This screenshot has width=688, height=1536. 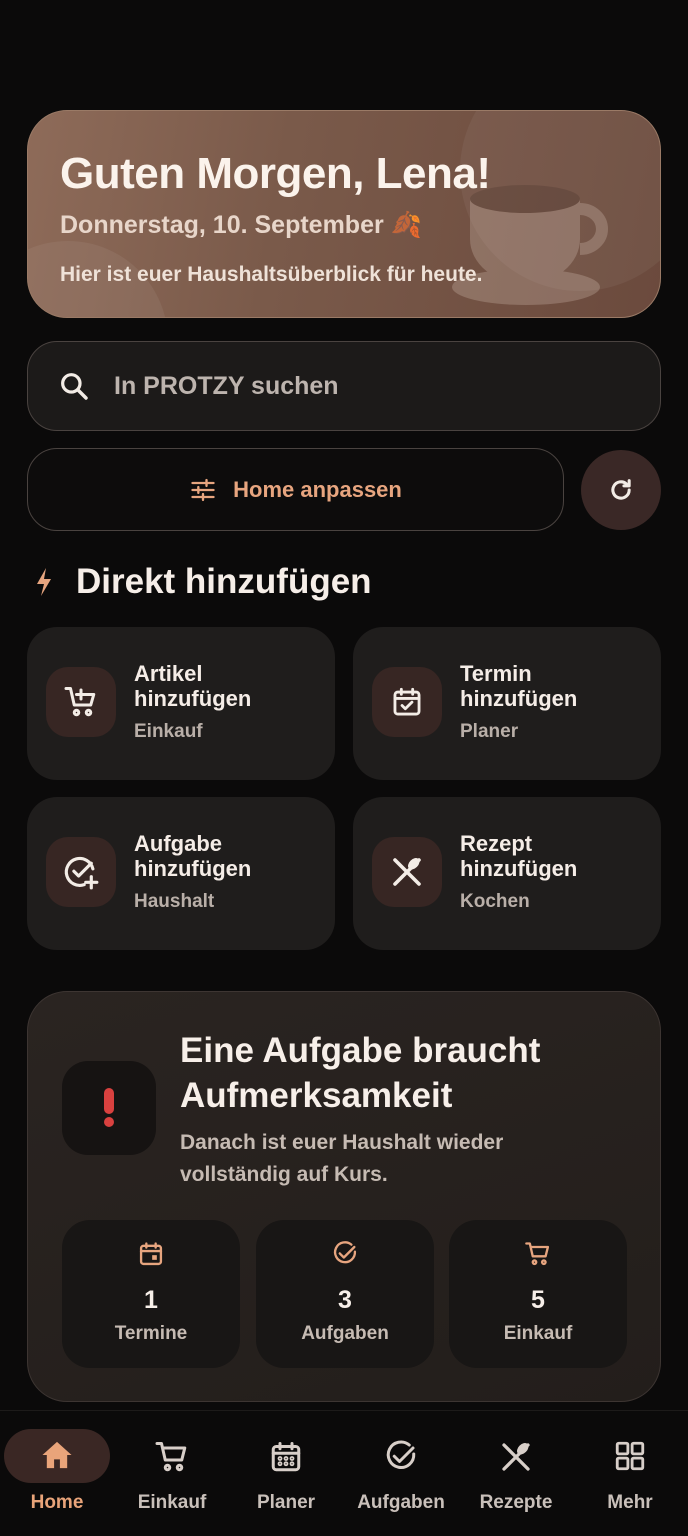 I want to click on nav-planner: Planer, so click(x=286, y=1473).